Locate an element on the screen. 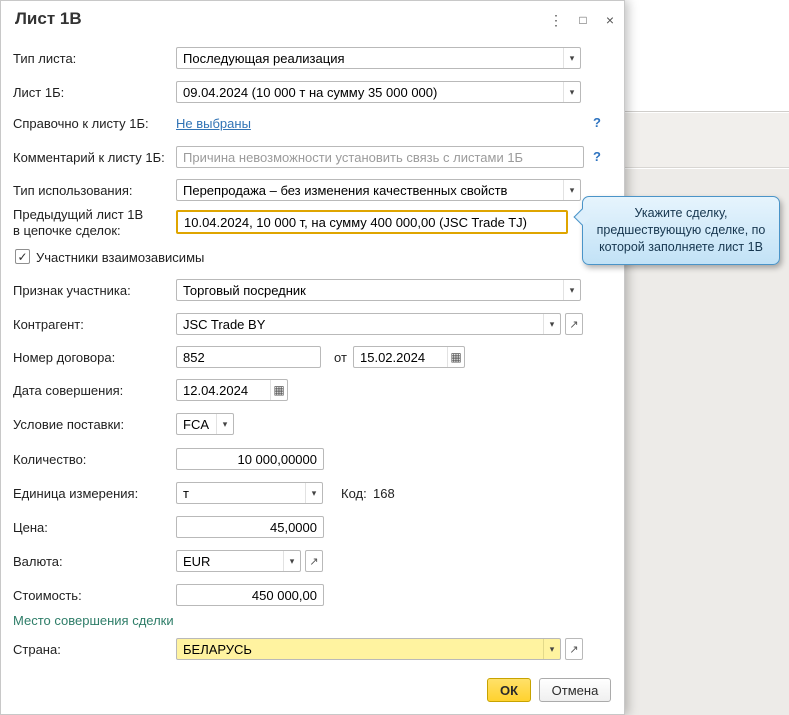 This screenshot has width=789, height=715. quantity-label: Количество: is located at coordinates (50, 459).